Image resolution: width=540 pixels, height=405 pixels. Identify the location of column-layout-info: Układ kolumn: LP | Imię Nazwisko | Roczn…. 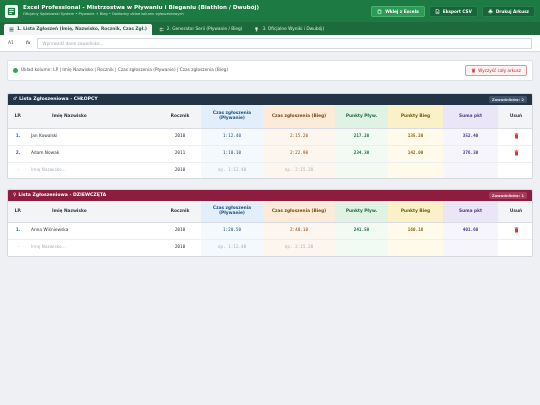
(270, 70).